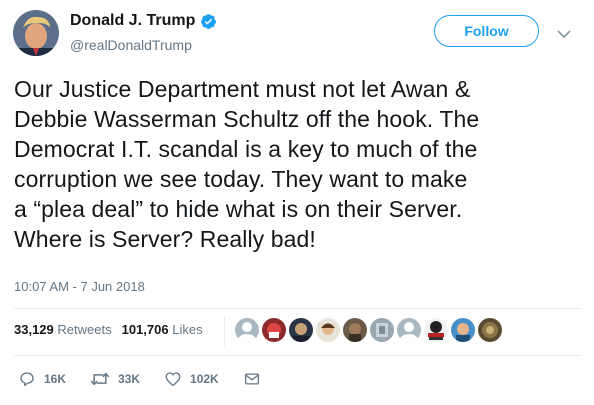  What do you see at coordinates (224, 331) in the screenshot?
I see `stats-separator` at bounding box center [224, 331].